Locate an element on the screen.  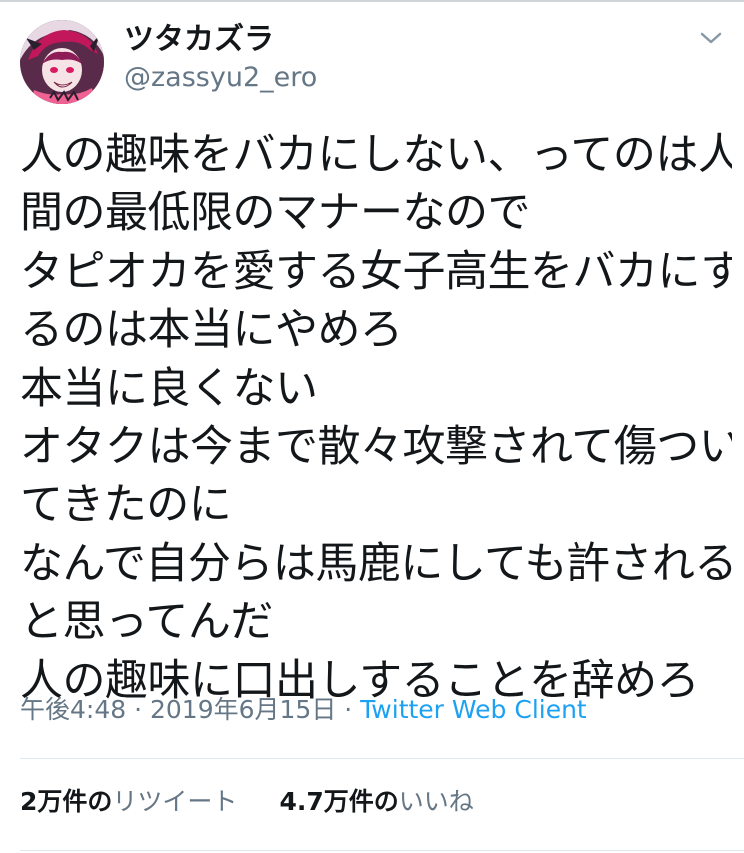
tweet-text-line: タピオカを愛する女子高生をバカにす is located at coordinates (376, 271).